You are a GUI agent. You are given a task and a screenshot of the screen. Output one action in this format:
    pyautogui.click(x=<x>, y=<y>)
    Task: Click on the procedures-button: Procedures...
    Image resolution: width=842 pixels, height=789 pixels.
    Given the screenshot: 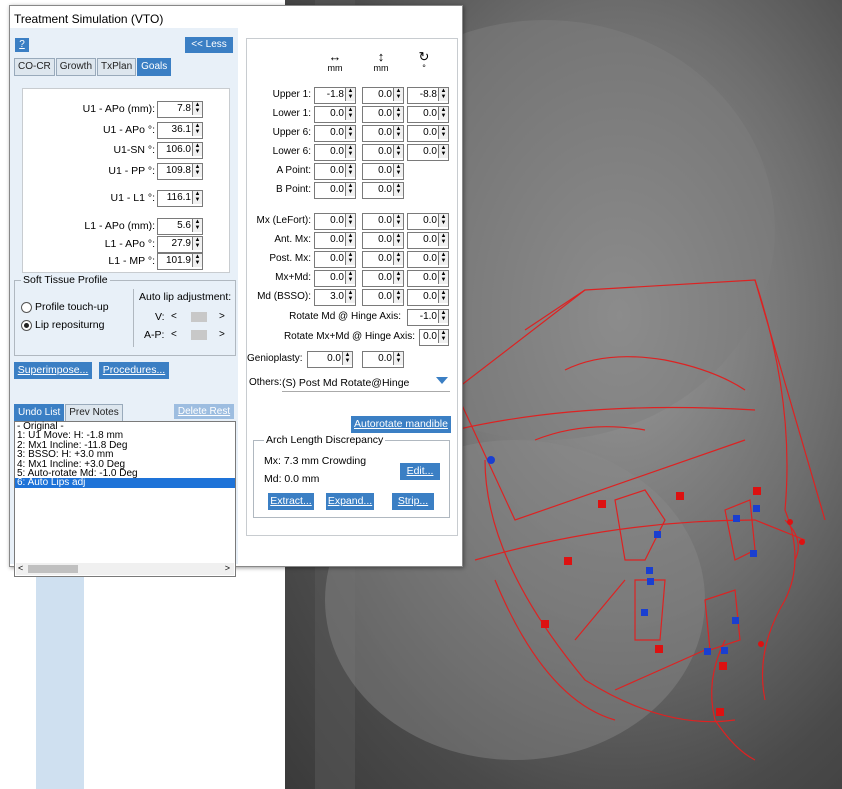 What is the action you would take?
    pyautogui.click(x=134, y=370)
    